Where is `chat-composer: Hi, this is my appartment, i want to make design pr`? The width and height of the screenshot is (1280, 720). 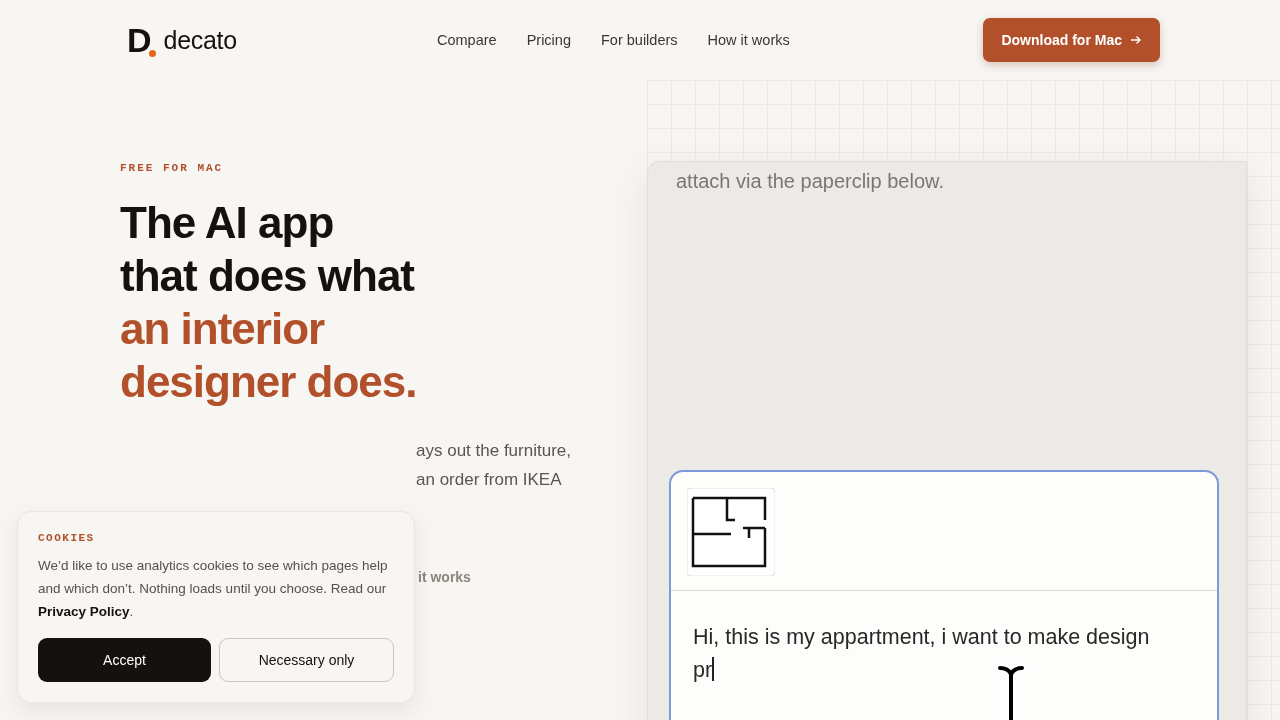
chat-composer: Hi, this is my appartment, i want to make design pr is located at coordinates (944, 595).